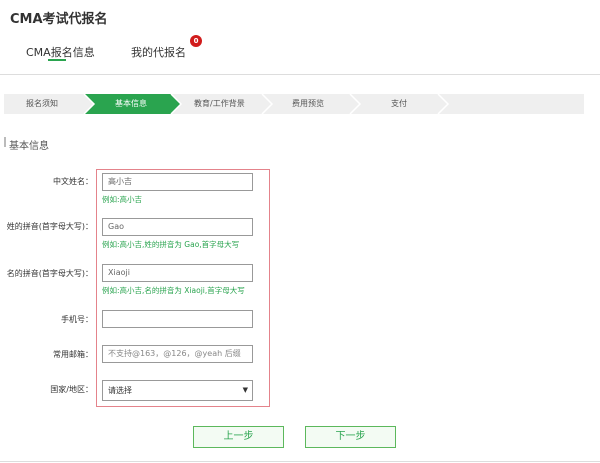 This screenshot has height=463, width=600. What do you see at coordinates (350, 437) in the screenshot?
I see `next-step-button: 下一步` at bounding box center [350, 437].